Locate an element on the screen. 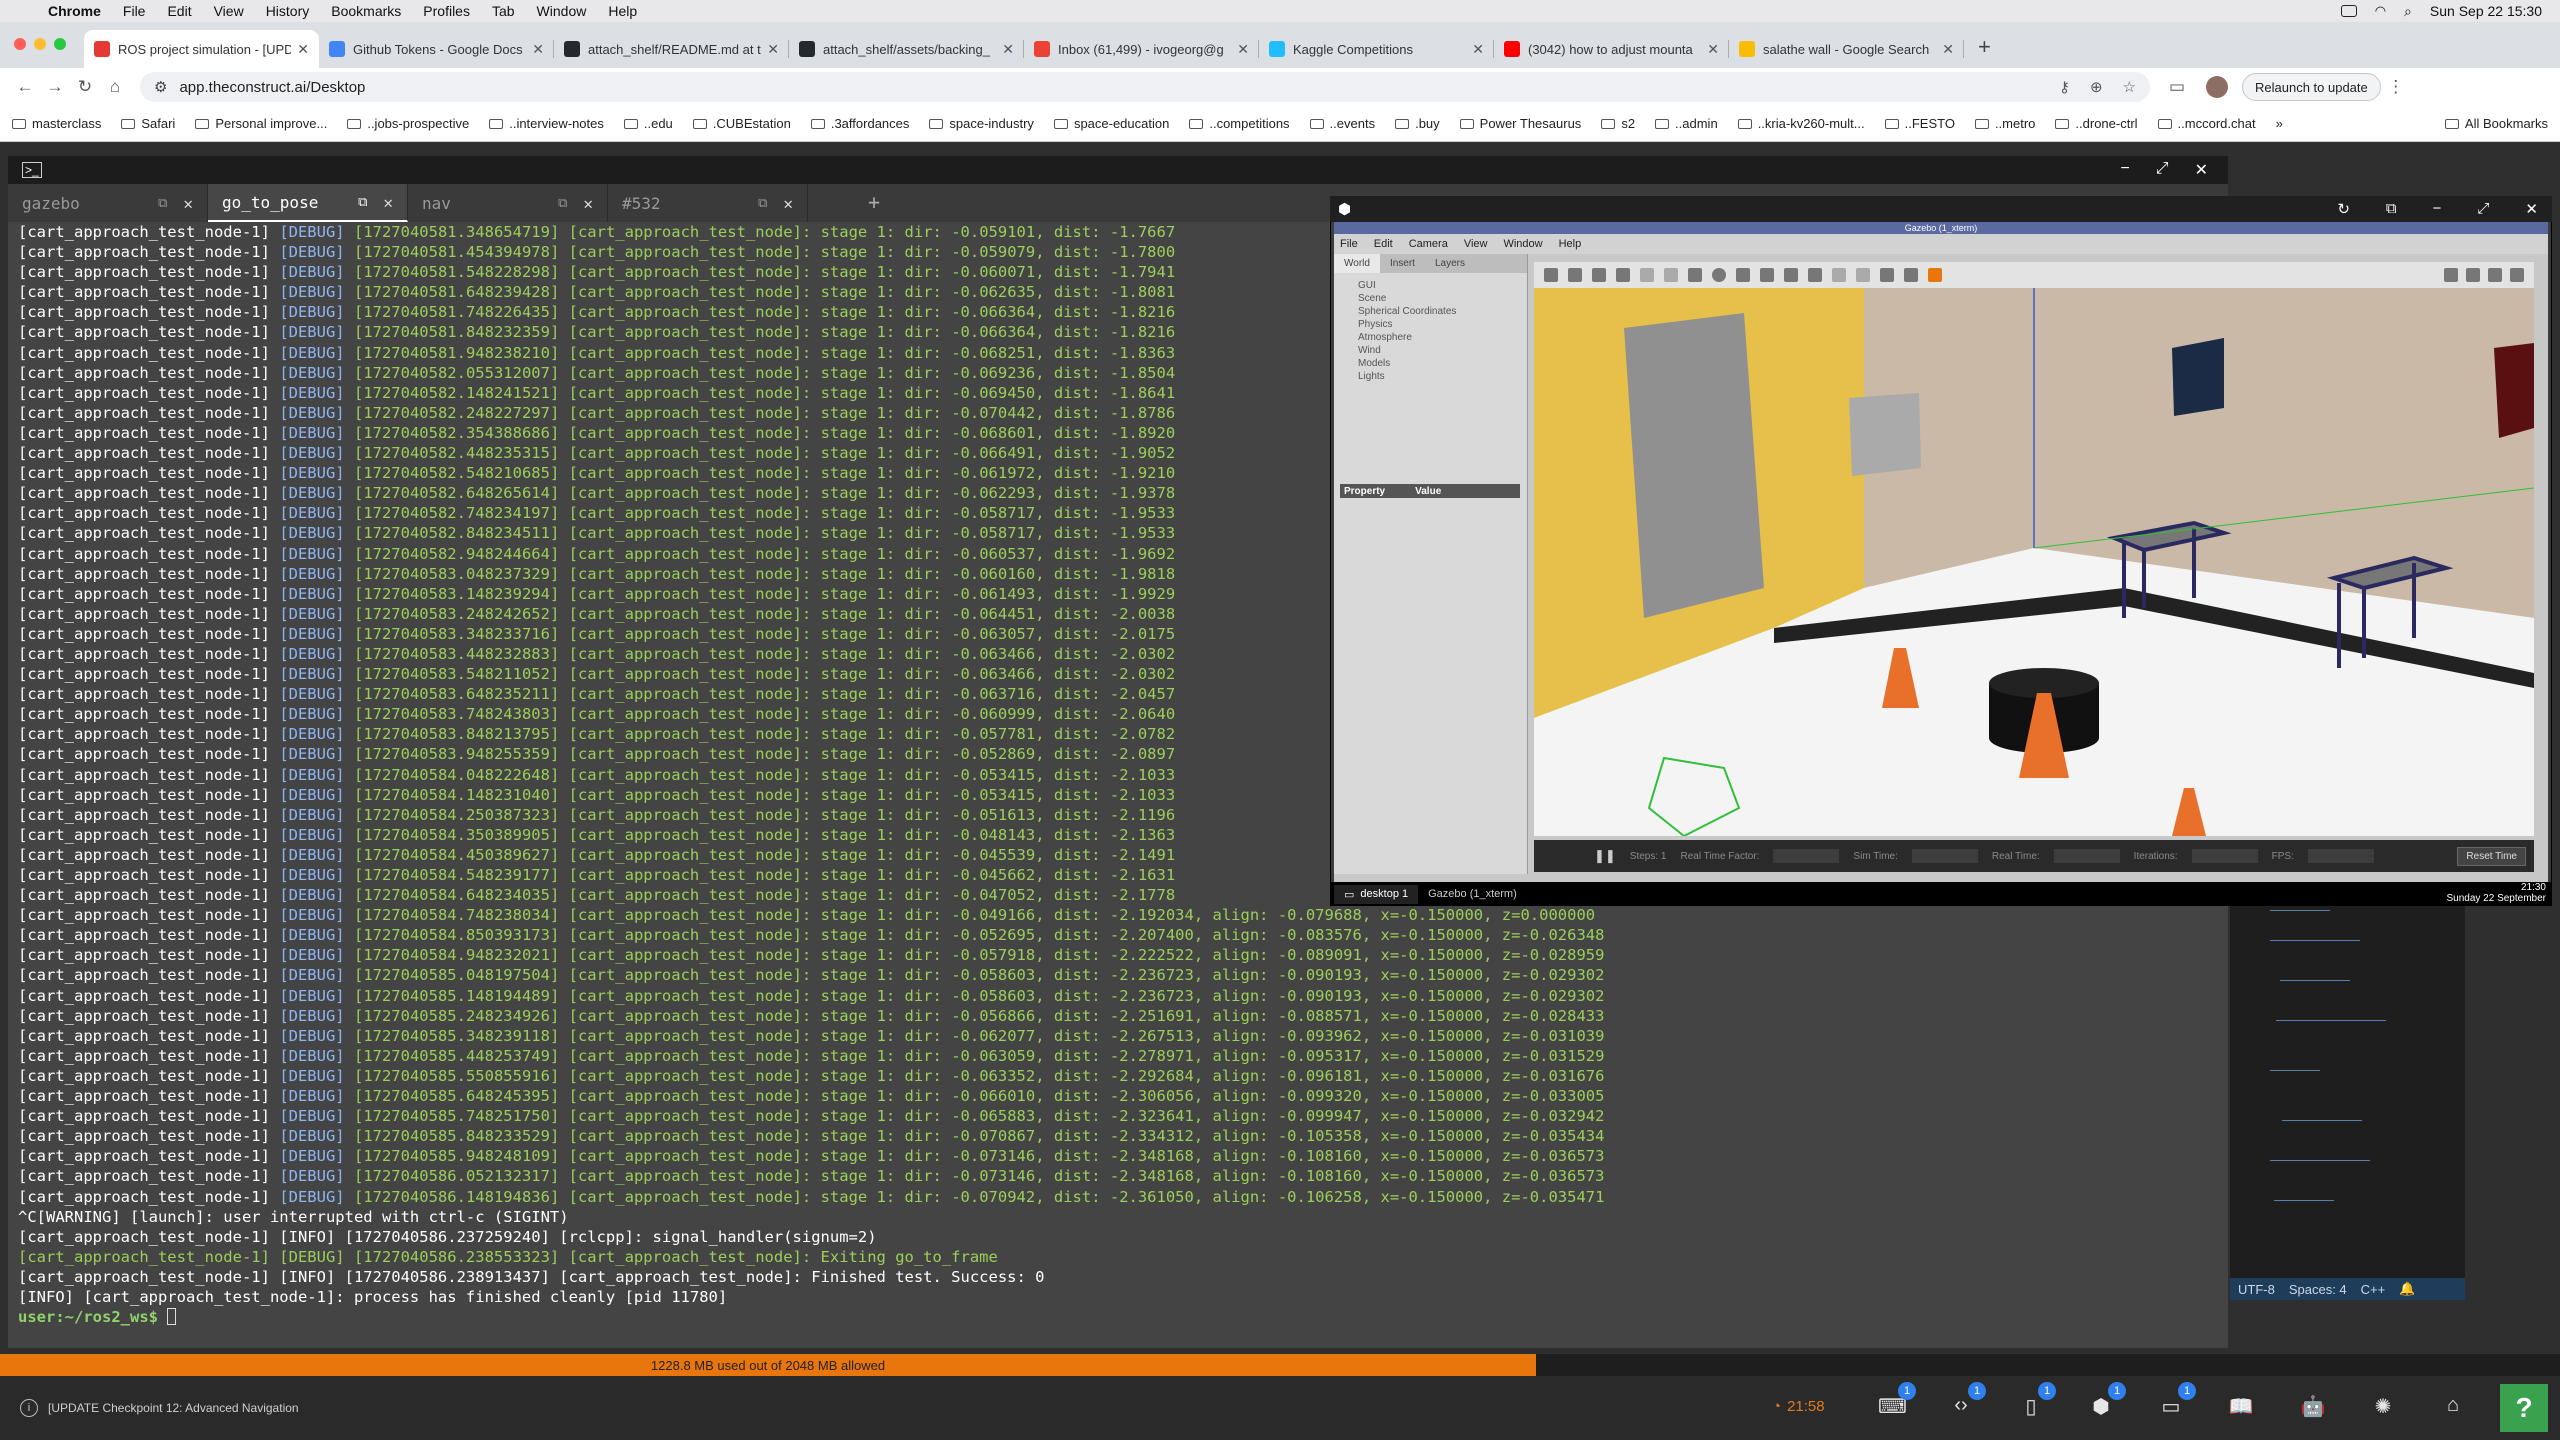 The width and height of the screenshot is (2560, 1440). scale-tool-icon is located at coordinates (1623, 275).